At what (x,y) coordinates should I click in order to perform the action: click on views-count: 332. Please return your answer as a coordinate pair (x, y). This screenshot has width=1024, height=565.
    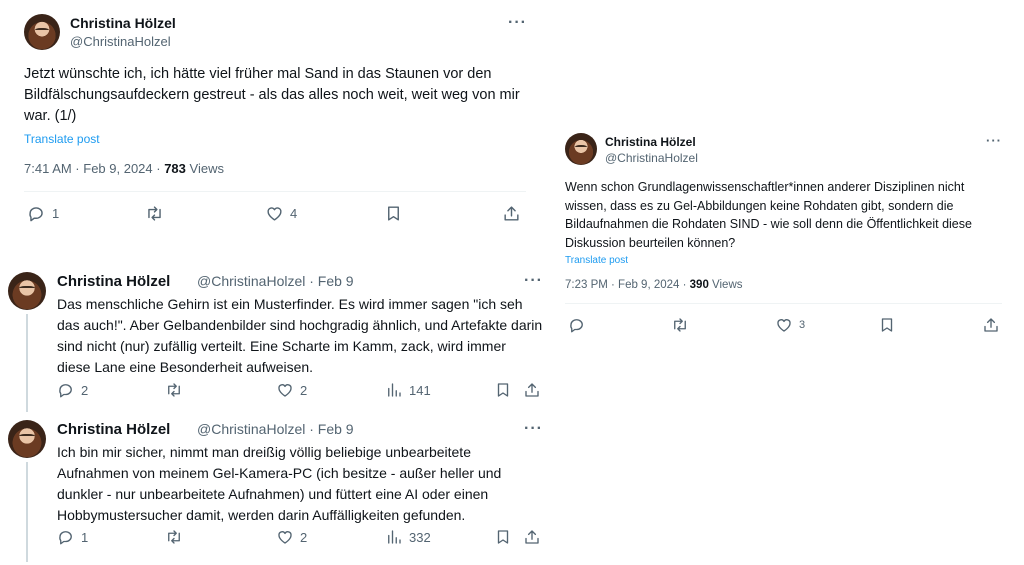
    Looking at the image, I should click on (420, 537).